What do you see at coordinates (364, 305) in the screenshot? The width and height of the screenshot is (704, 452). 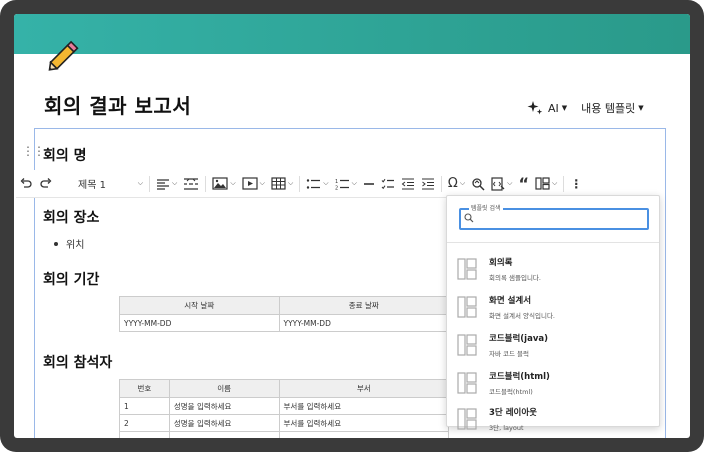 I see `table-header: 종료 날짜` at bounding box center [364, 305].